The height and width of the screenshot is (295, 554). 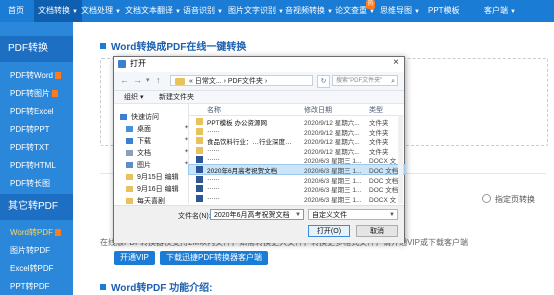 What do you see at coordinates (58, 11) in the screenshot?
I see `nav-doc-convert: 文档转换 ▼` at bounding box center [58, 11].